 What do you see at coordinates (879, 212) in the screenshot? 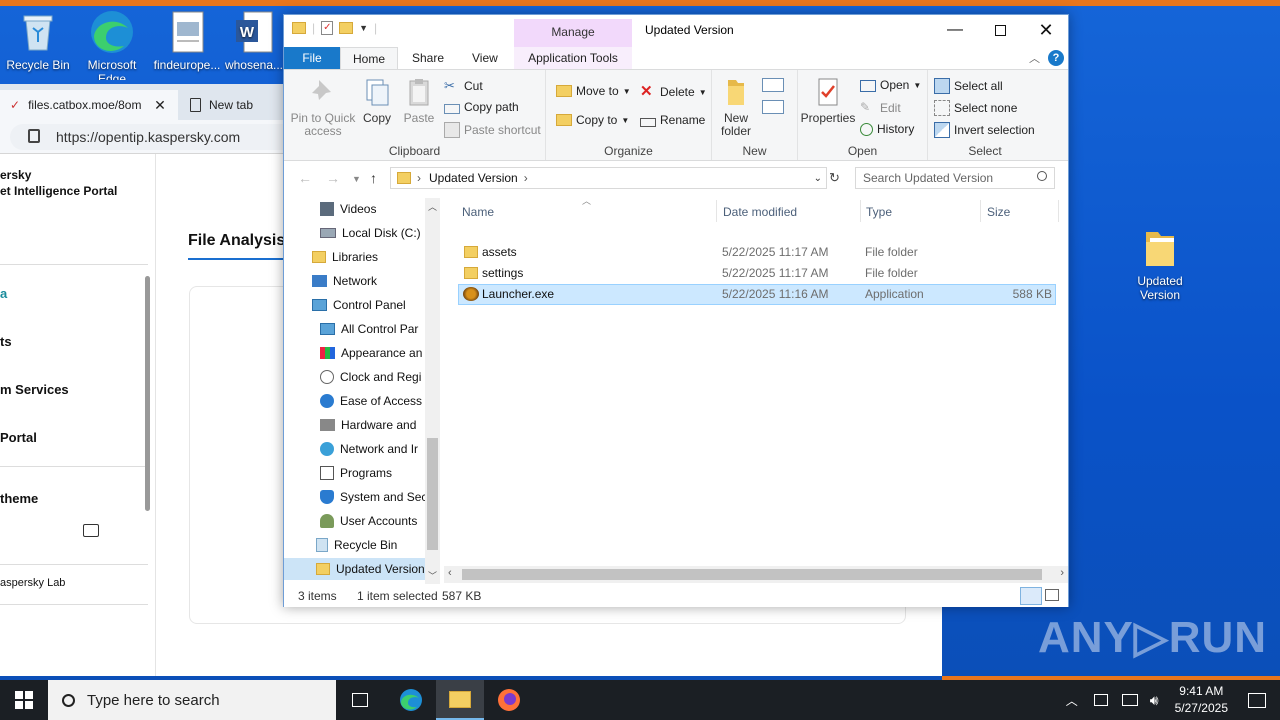
I see `column-header-type: Type` at bounding box center [879, 212].